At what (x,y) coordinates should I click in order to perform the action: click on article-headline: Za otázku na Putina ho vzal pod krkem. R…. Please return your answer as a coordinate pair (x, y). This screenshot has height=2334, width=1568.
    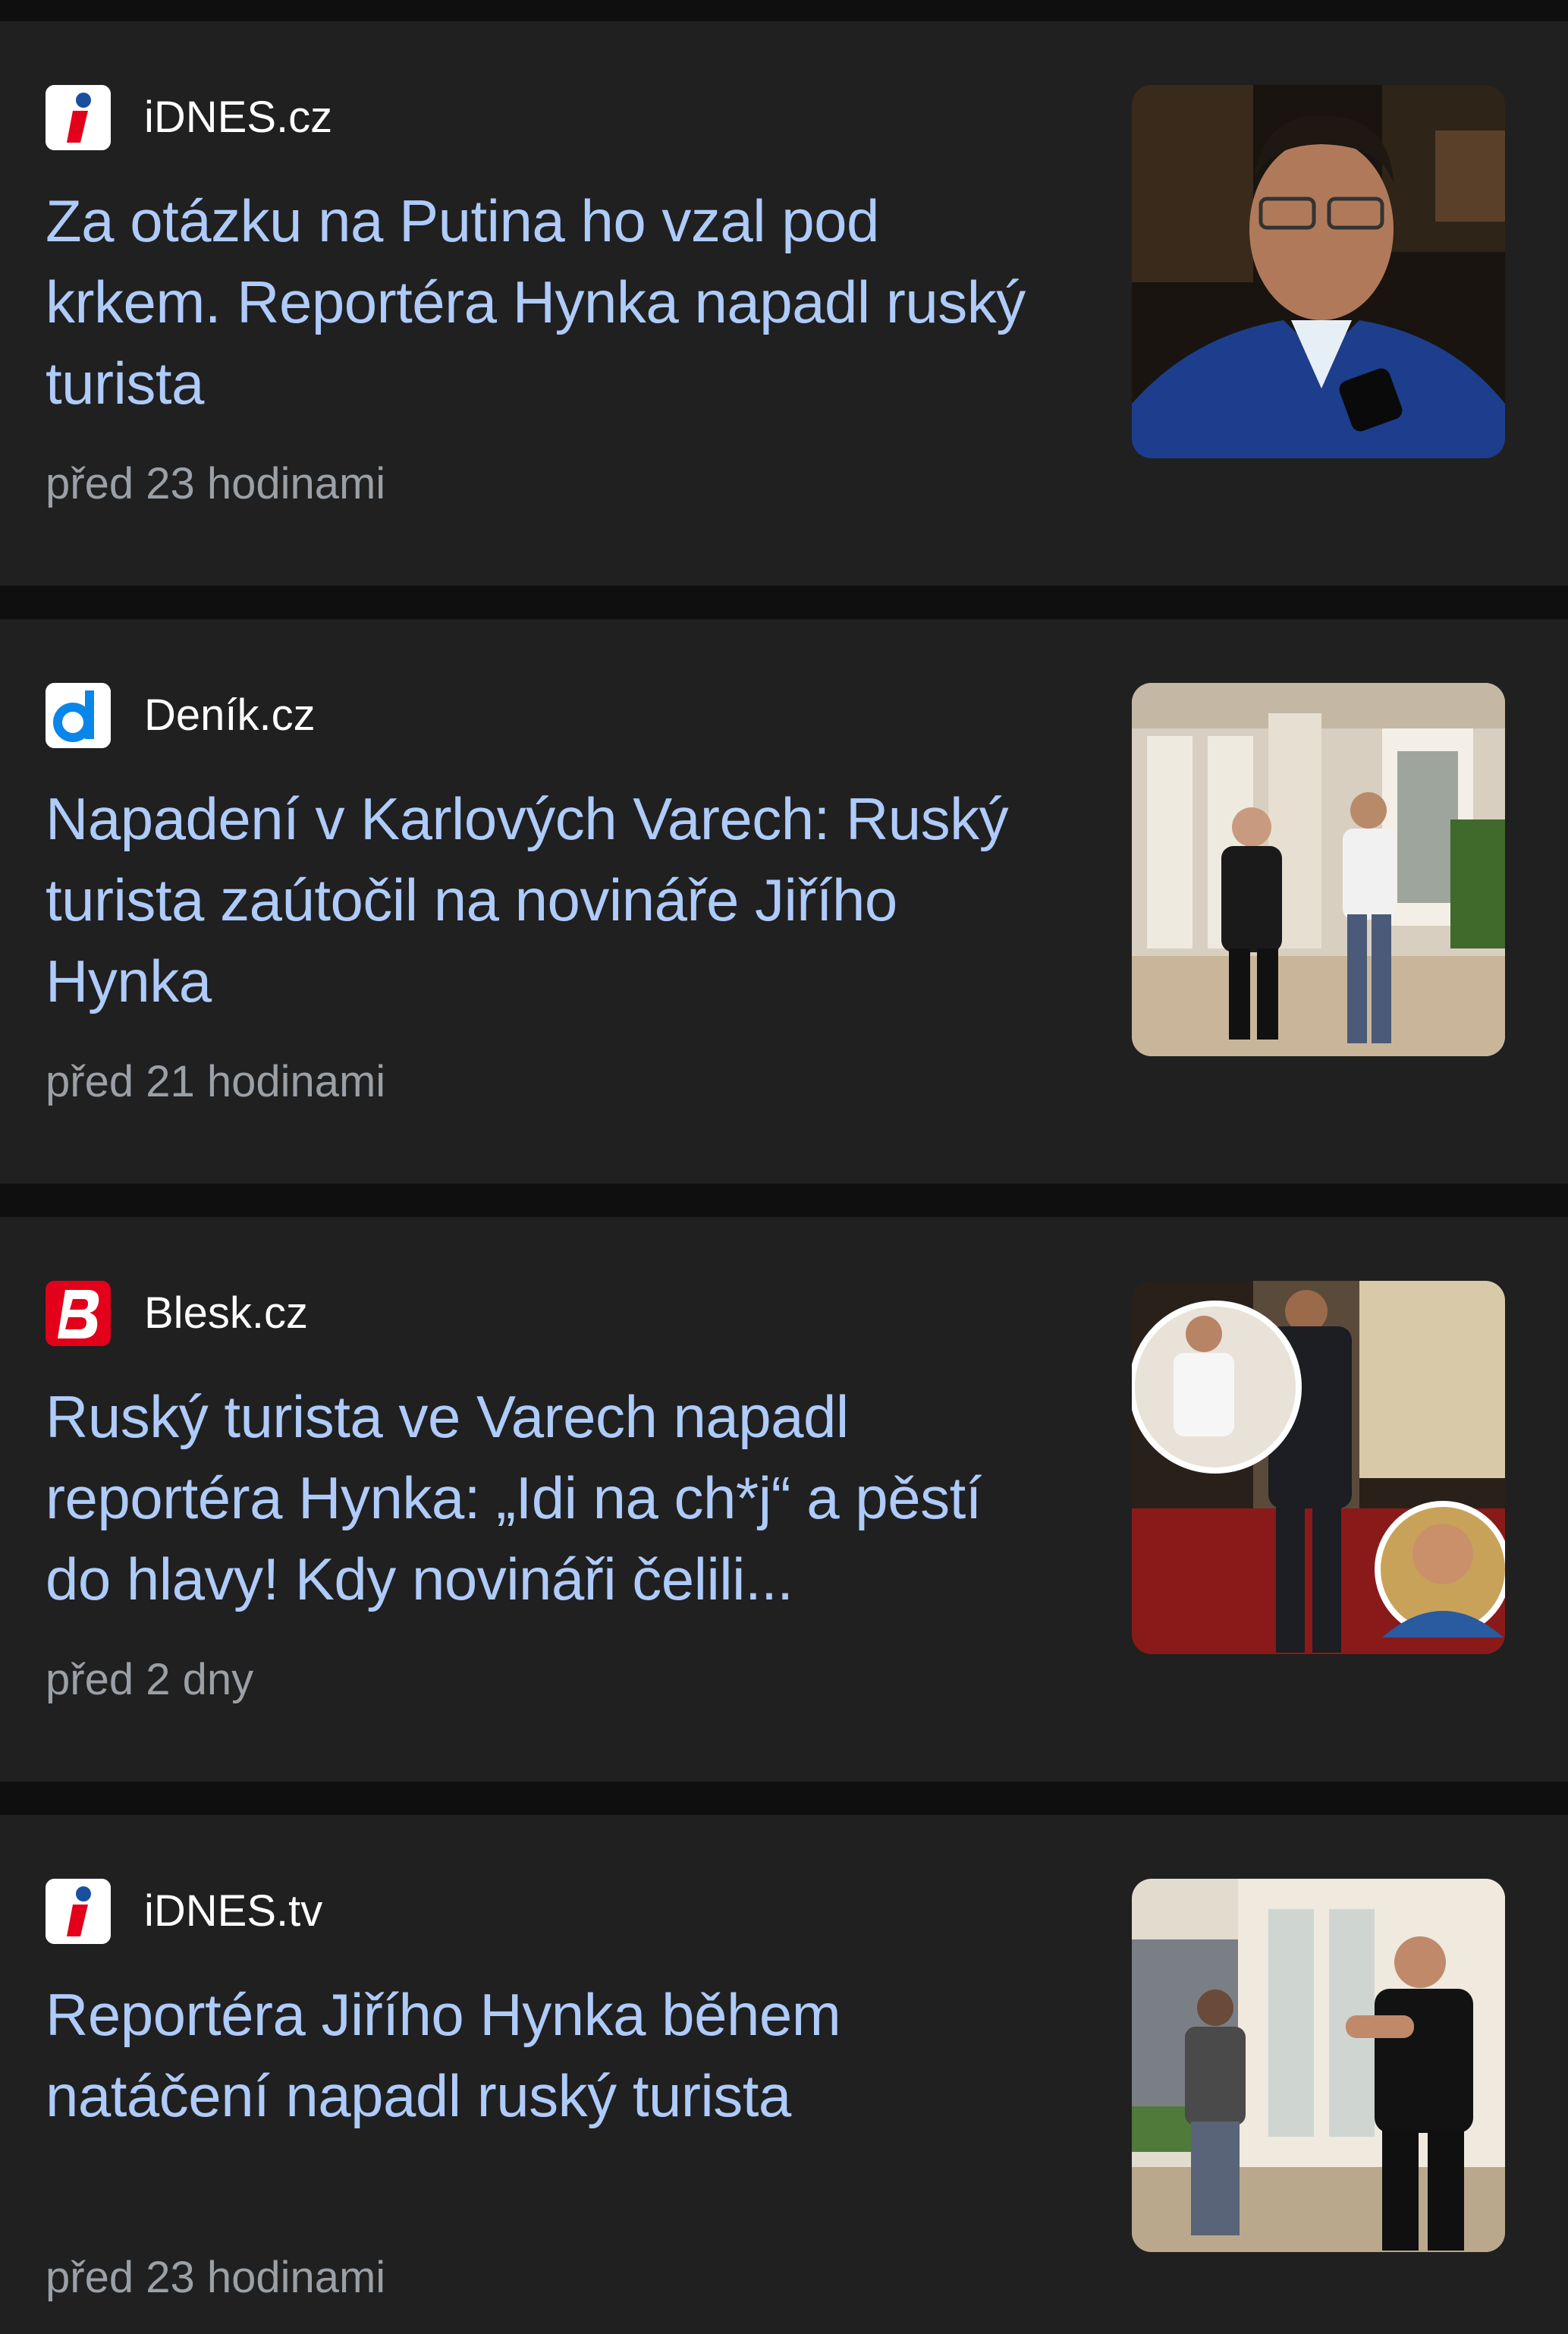
    Looking at the image, I should click on (554, 302).